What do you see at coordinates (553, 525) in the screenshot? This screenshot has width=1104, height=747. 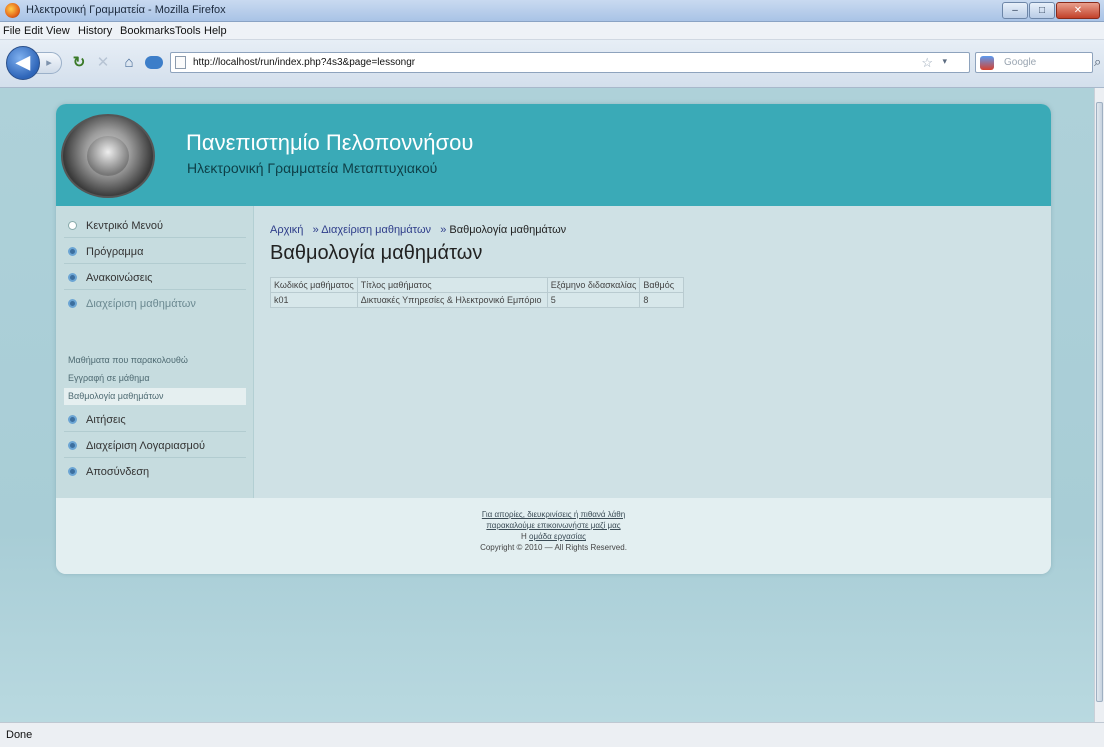 I see `footer-contact-link-line2: παρακαλούμε επικοινωνήστε μαζί μας` at bounding box center [553, 525].